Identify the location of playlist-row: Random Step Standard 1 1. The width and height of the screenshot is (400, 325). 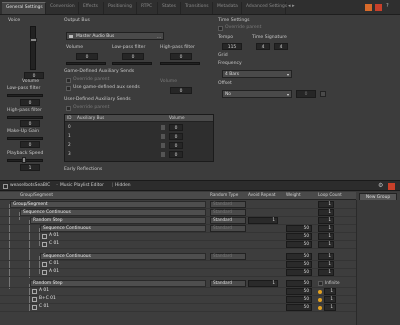
(178, 221).